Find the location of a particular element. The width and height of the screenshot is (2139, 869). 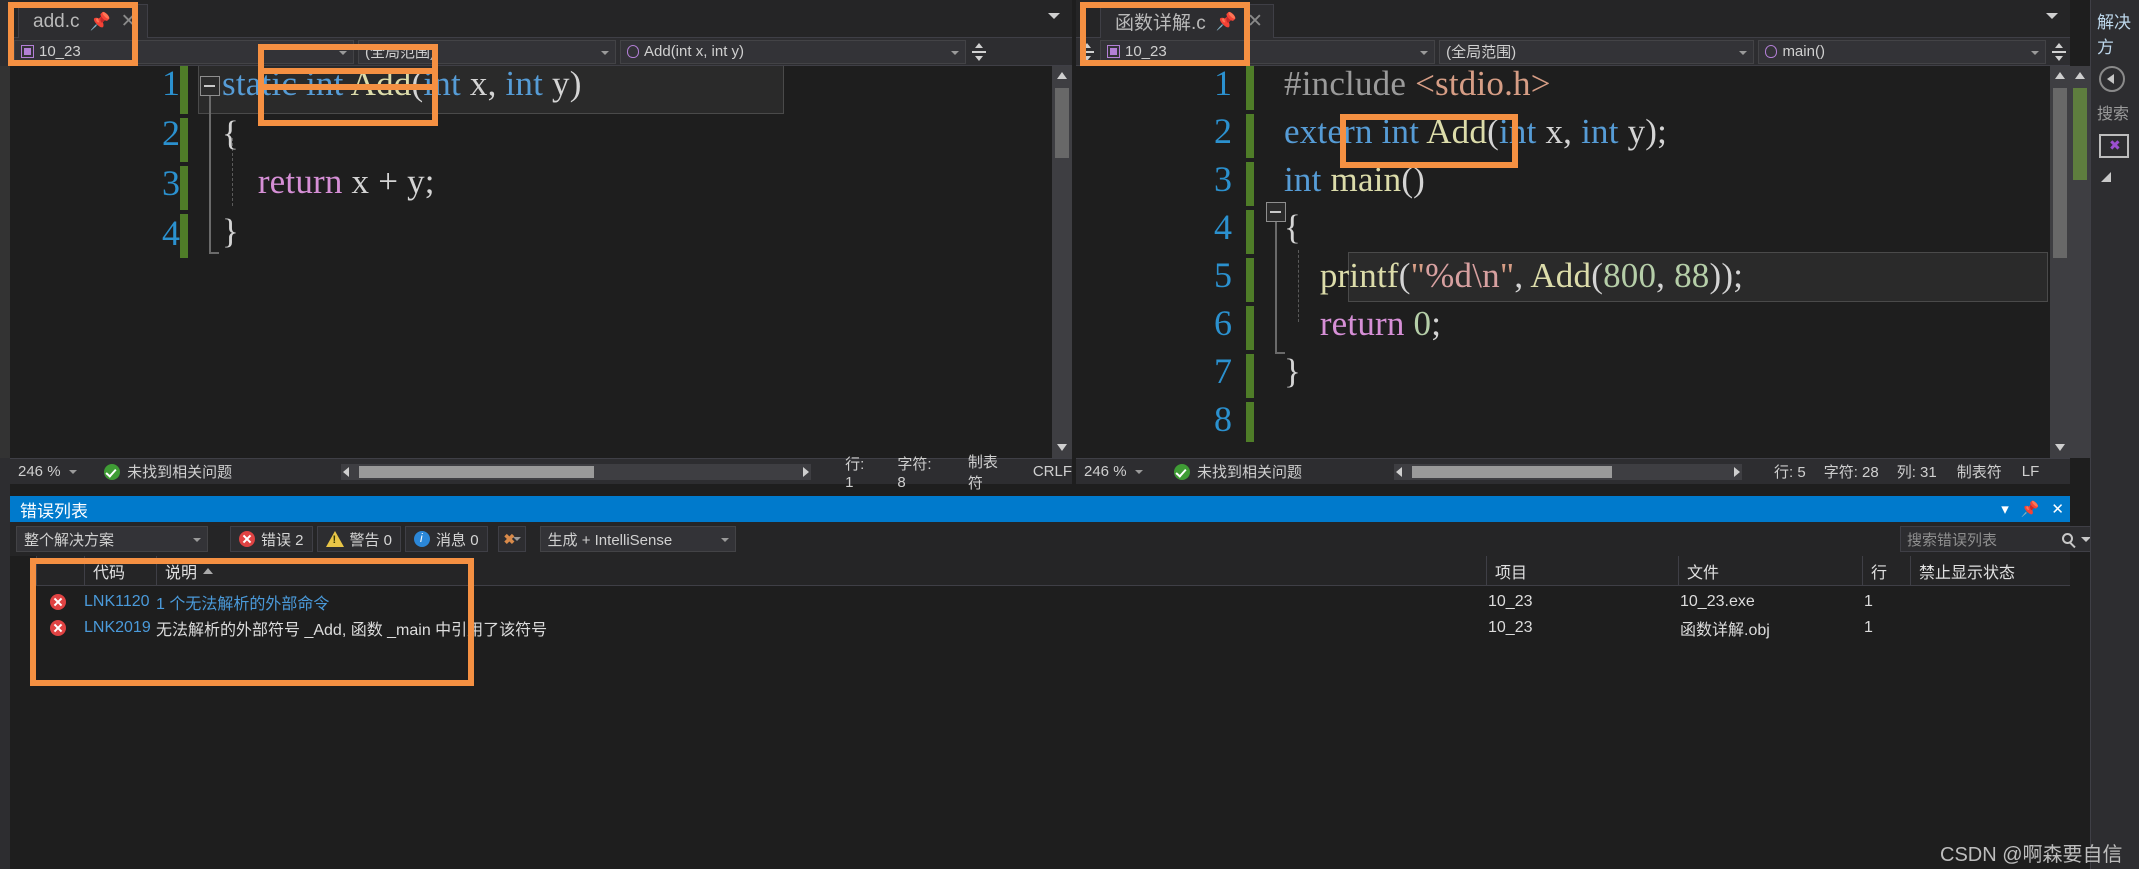

chevron-down-icon: ▾ is located at coordinates (2005, 509).